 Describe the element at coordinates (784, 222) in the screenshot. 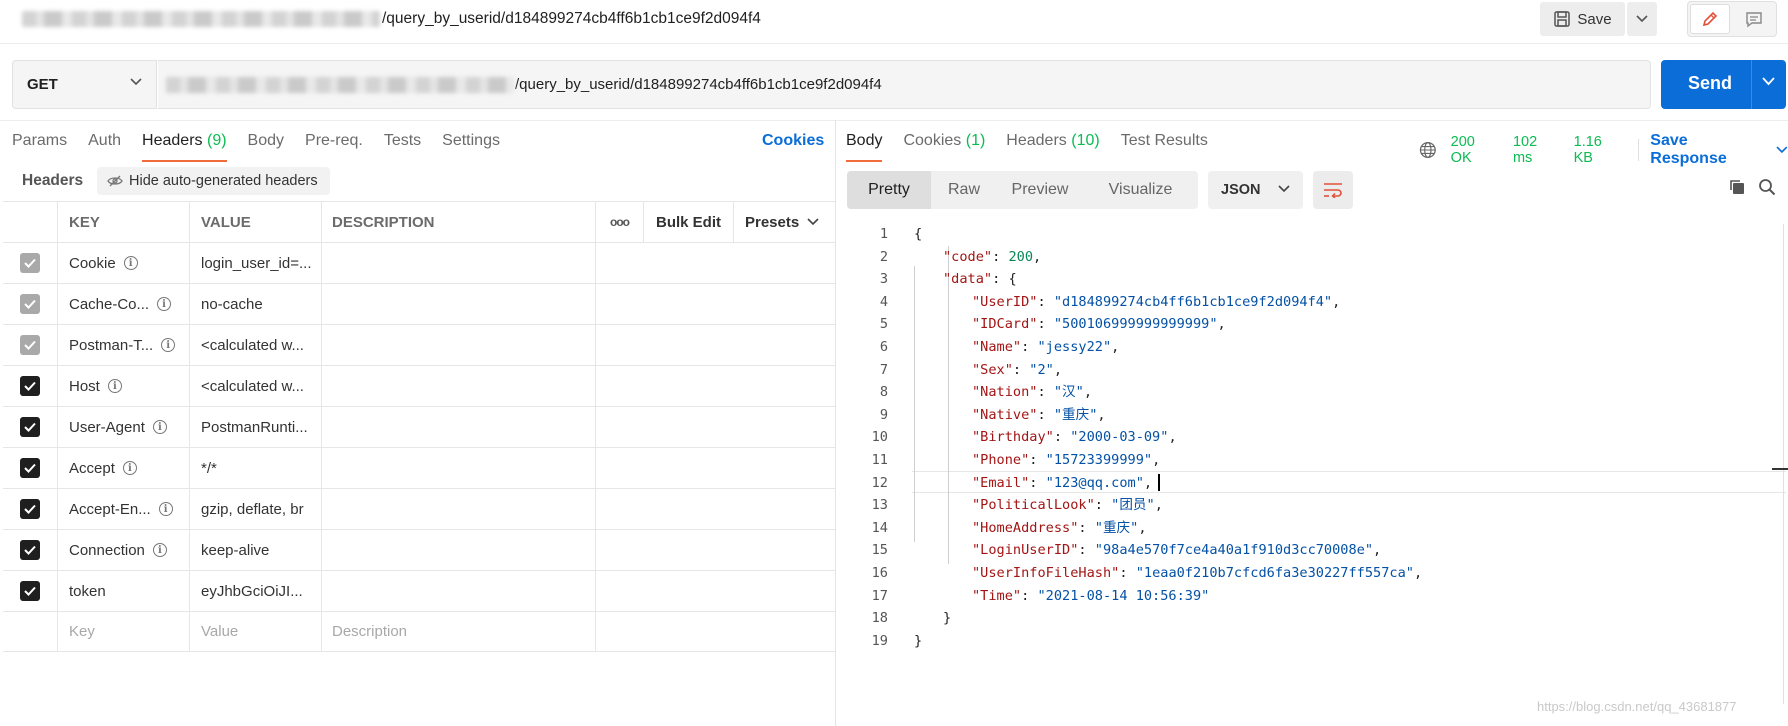

I see `presets-dropdown: Presets` at that location.